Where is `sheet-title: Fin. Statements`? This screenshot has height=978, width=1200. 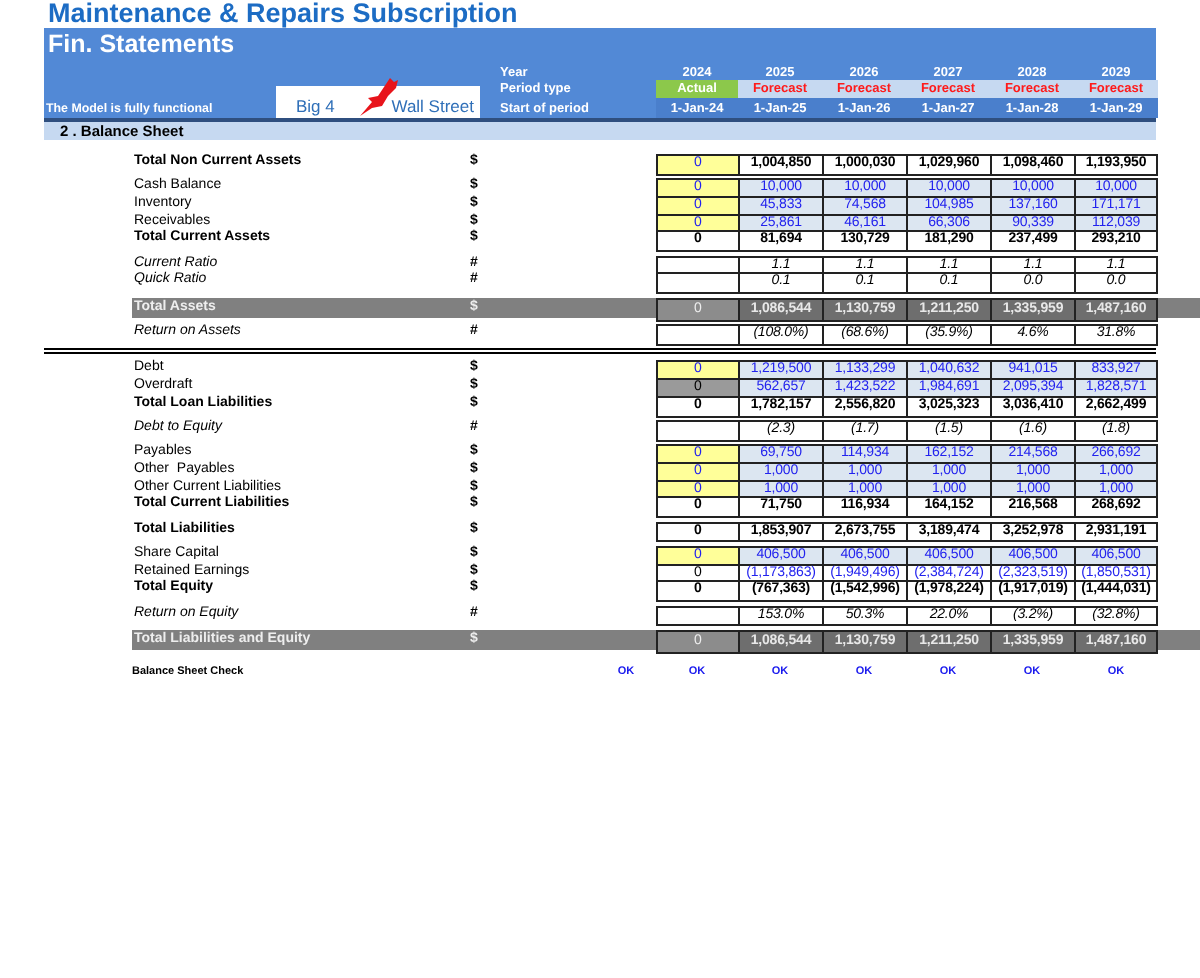
sheet-title: Fin. Statements is located at coordinates (140, 45).